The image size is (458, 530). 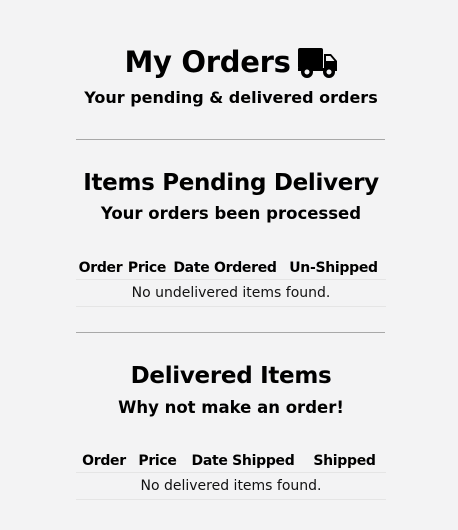 I want to click on column-header-date-ordered: Date Ordered, so click(x=225, y=268).